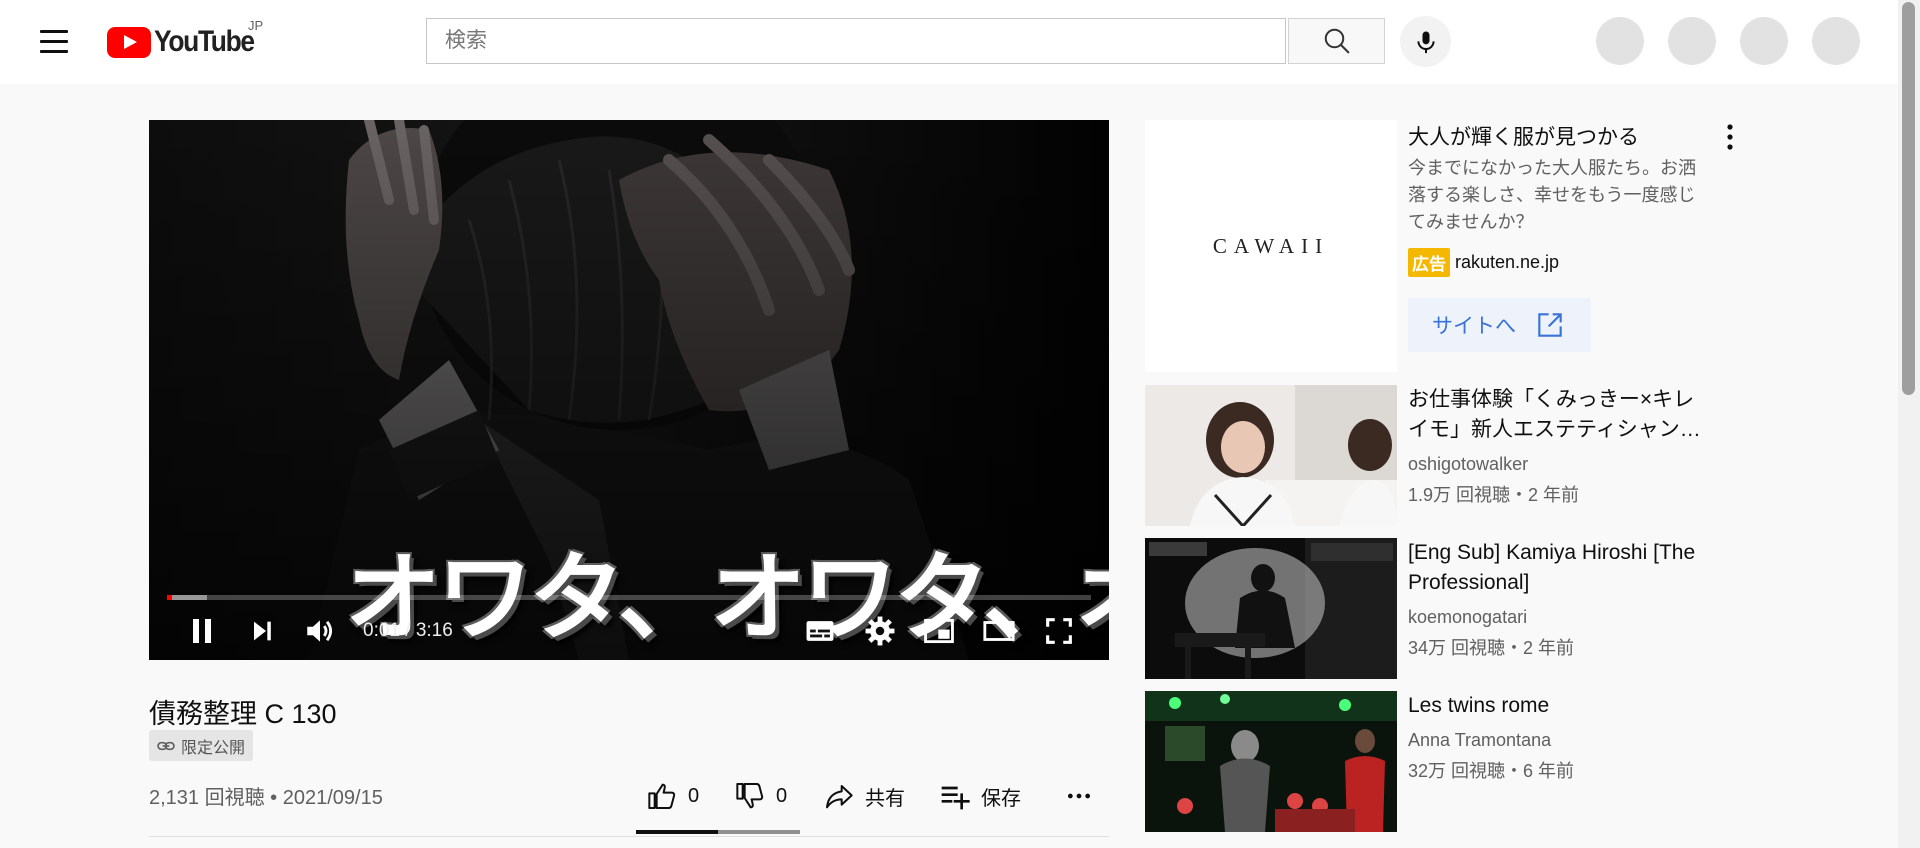 Image resolution: width=1920 pixels, height=848 pixels. What do you see at coordinates (864, 796) in the screenshot?
I see `share-button: 共有` at bounding box center [864, 796].